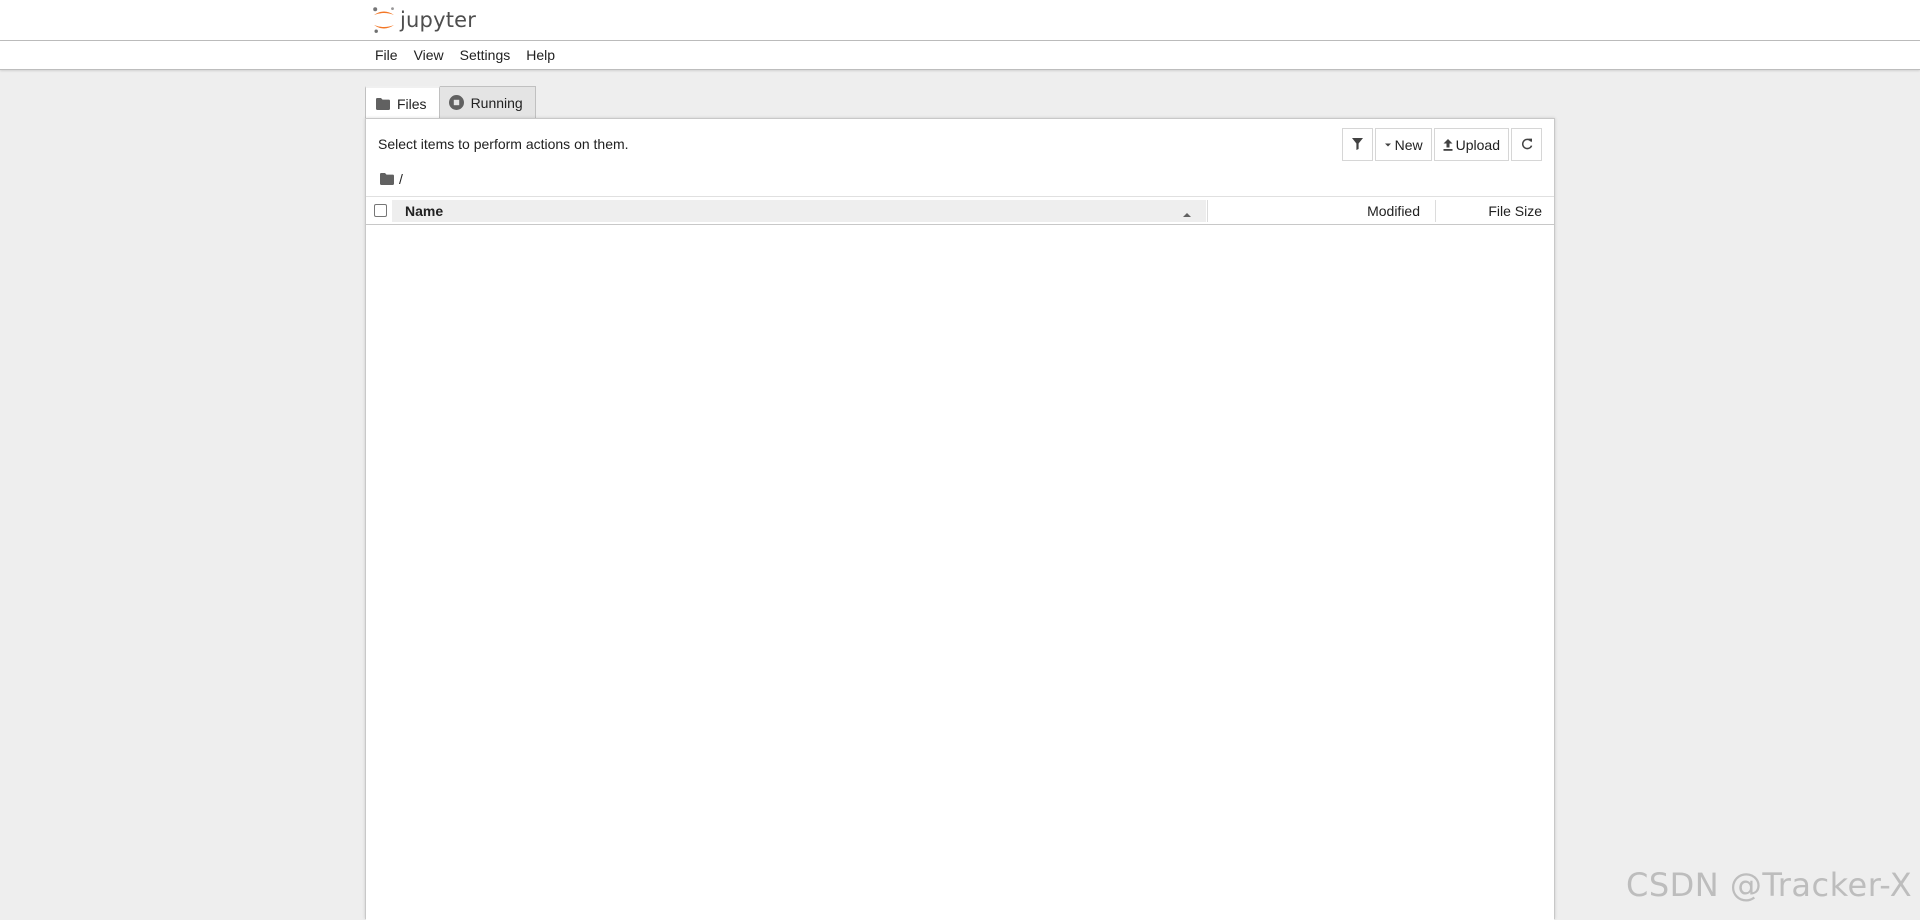  I want to click on select-all-checkbox, so click(380, 210).